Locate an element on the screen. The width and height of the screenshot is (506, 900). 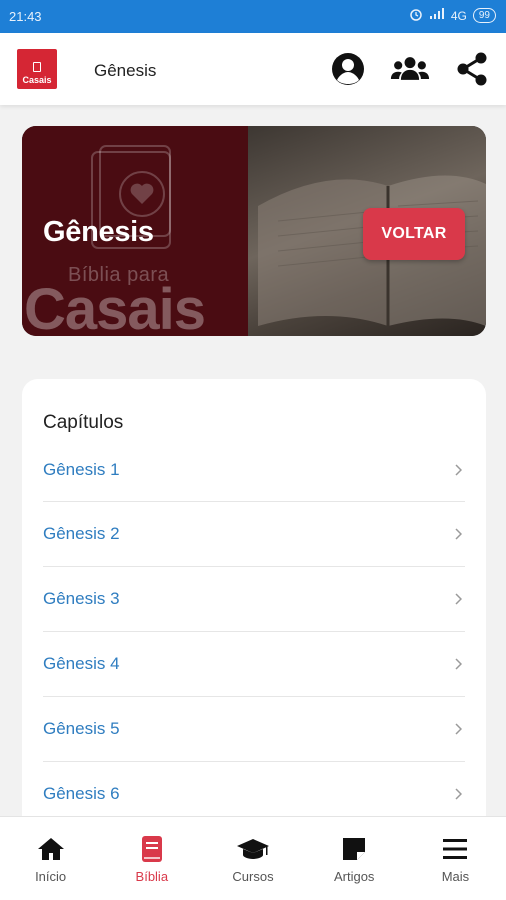
logo-book-icon is located at coordinates (37, 67).